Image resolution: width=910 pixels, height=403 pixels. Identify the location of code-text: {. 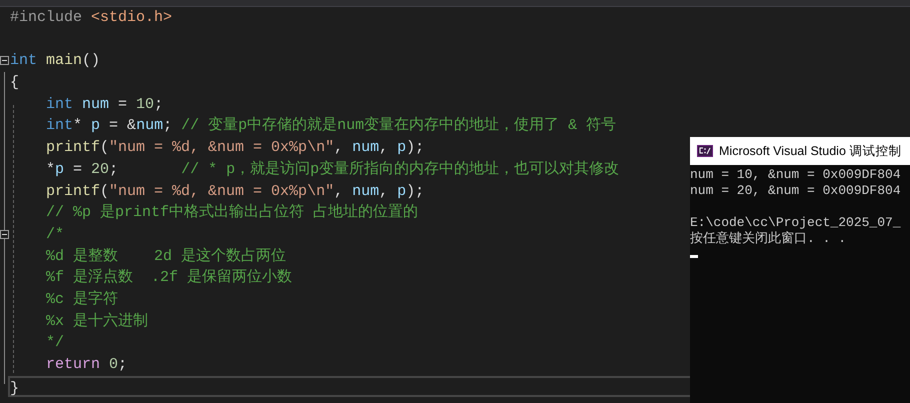
(15, 83).